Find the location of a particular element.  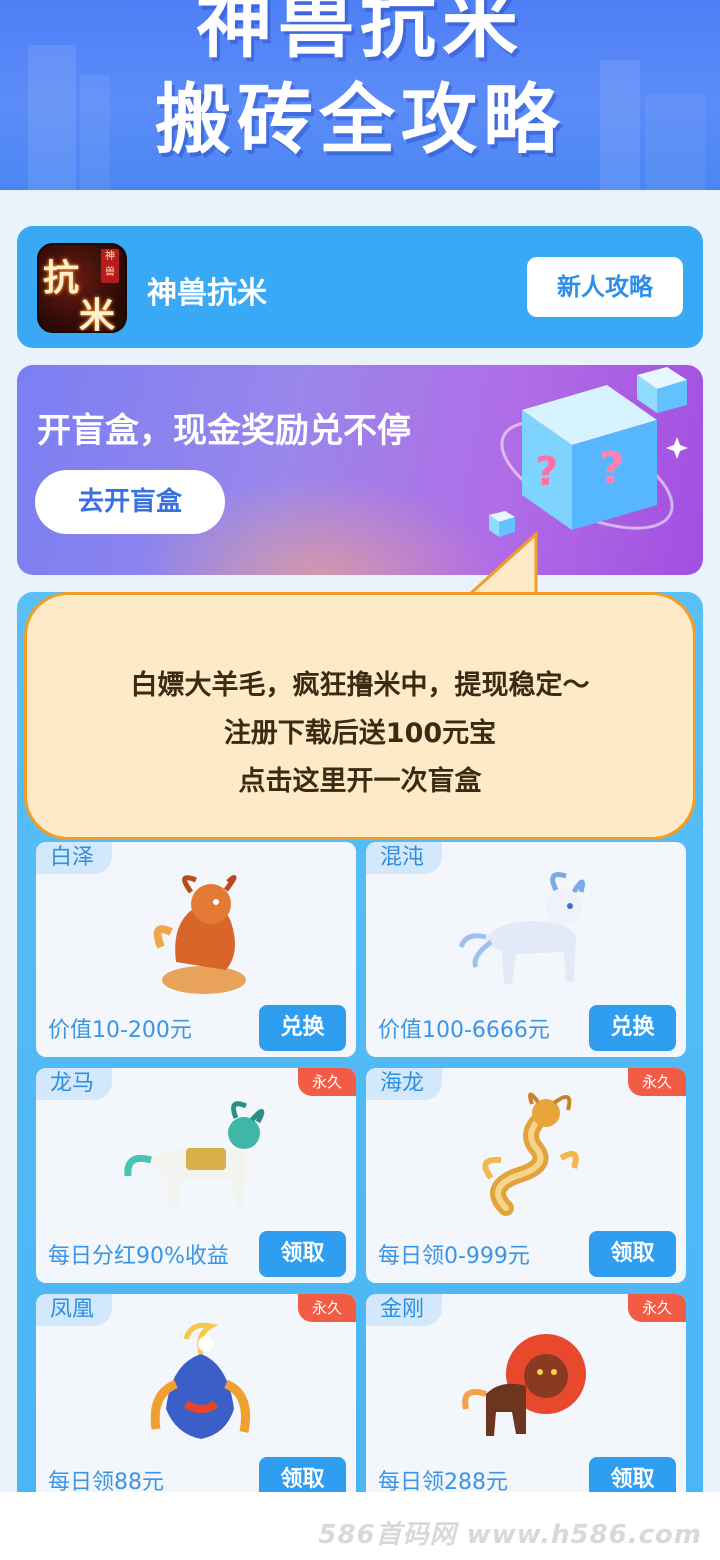

beast-name: 凤凰 is located at coordinates (74, 1310).